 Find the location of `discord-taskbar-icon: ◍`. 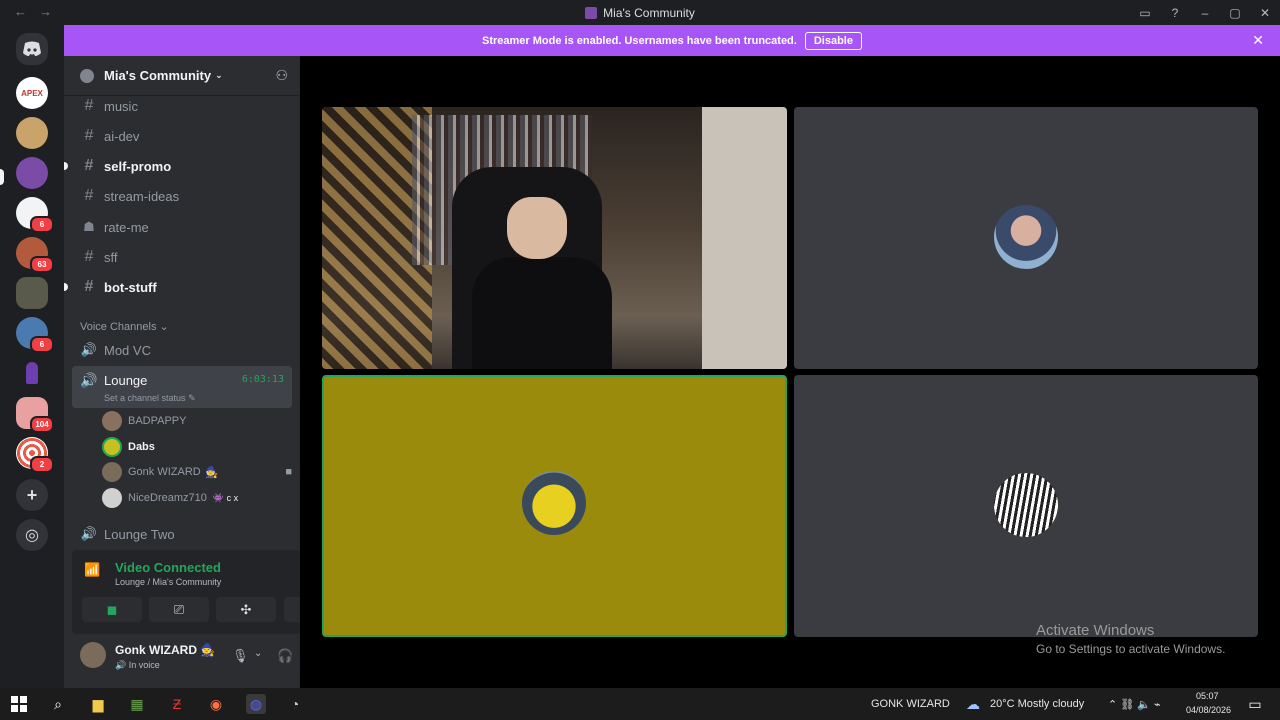

discord-taskbar-icon: ◍ is located at coordinates (256, 704).